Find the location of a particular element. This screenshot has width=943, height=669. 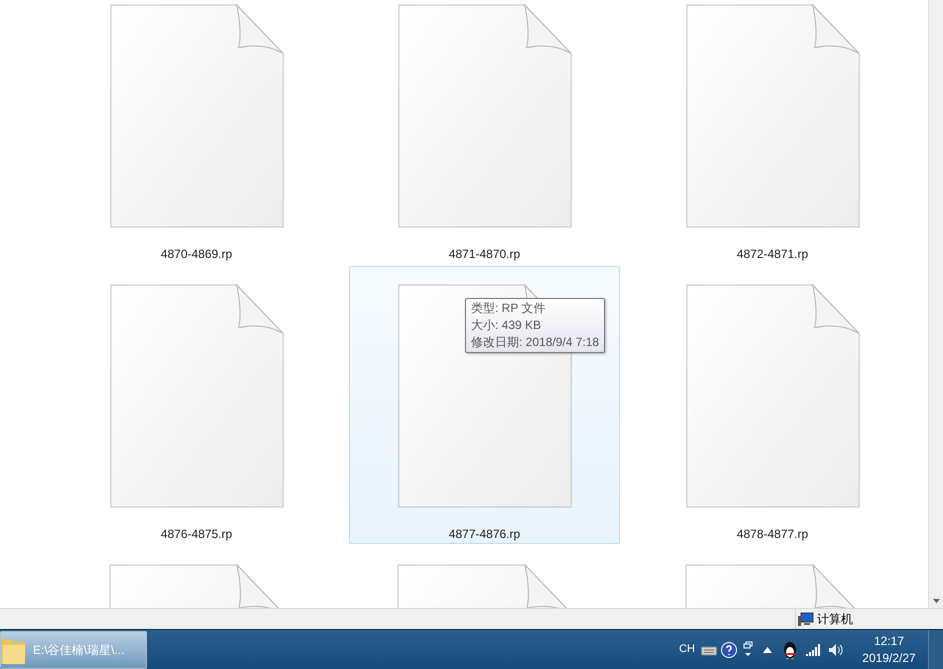

file-item: 4876-4875.rp is located at coordinates (196, 405).